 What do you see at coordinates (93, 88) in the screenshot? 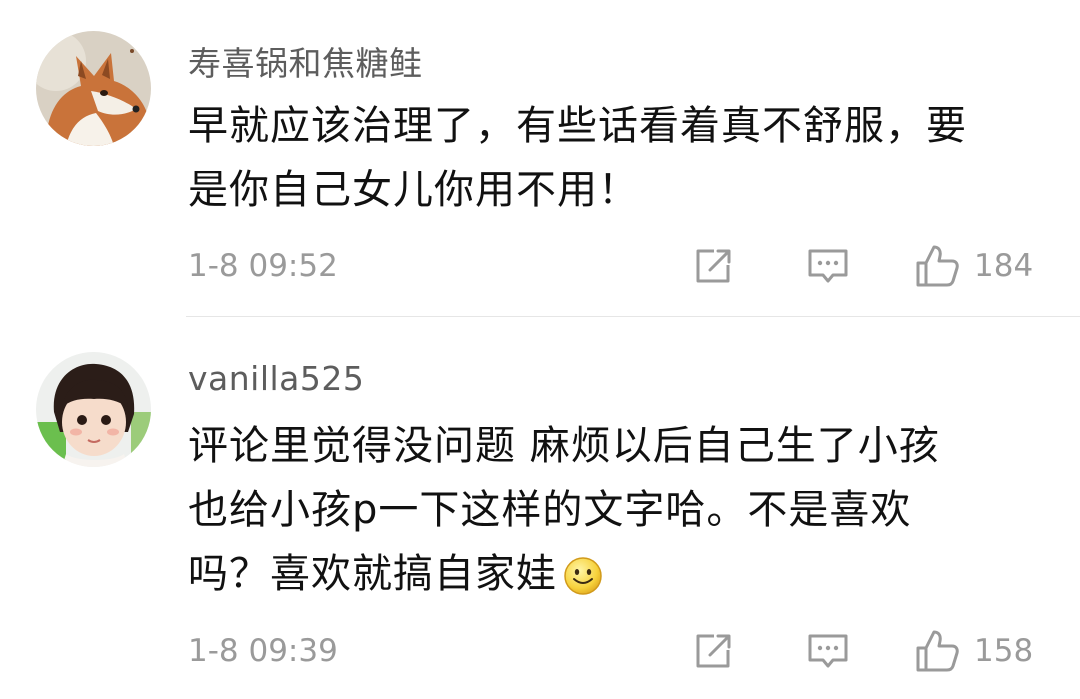
I see `fox-avatar` at bounding box center [93, 88].